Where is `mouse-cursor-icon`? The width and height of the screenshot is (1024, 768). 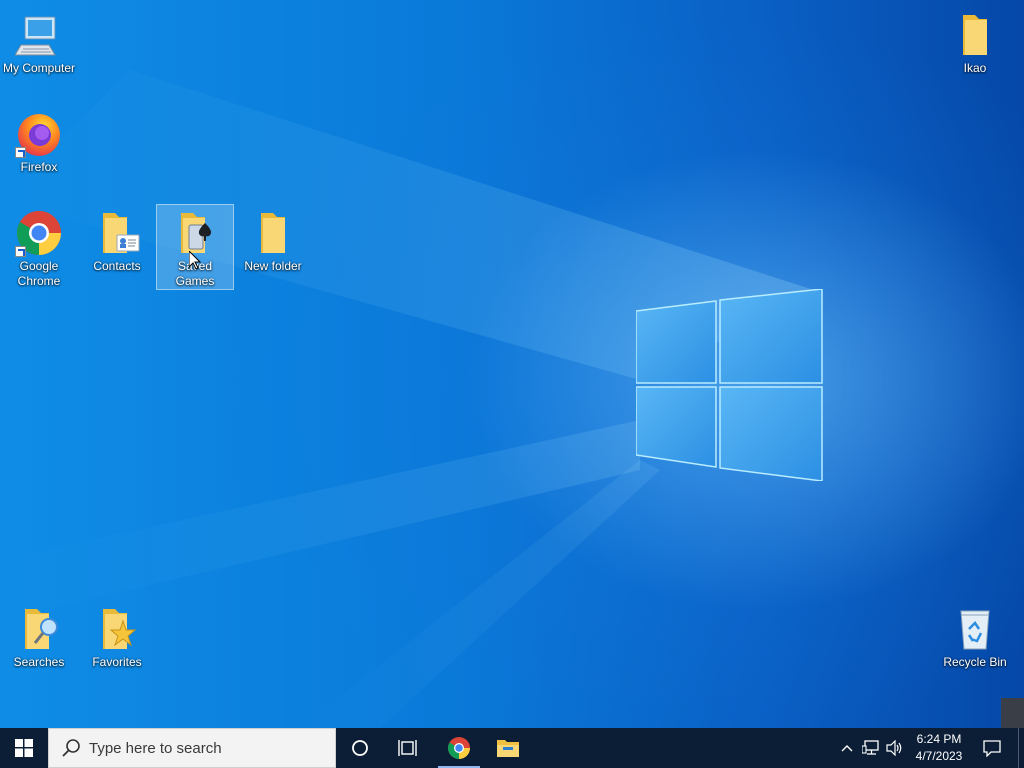
mouse-cursor-icon is located at coordinates (195, 260).